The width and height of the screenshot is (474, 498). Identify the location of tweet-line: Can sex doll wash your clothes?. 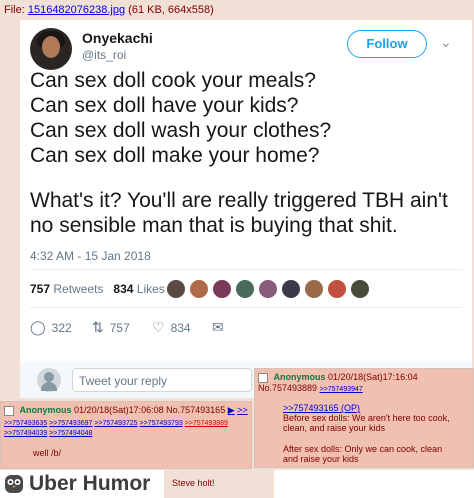
(181, 130).